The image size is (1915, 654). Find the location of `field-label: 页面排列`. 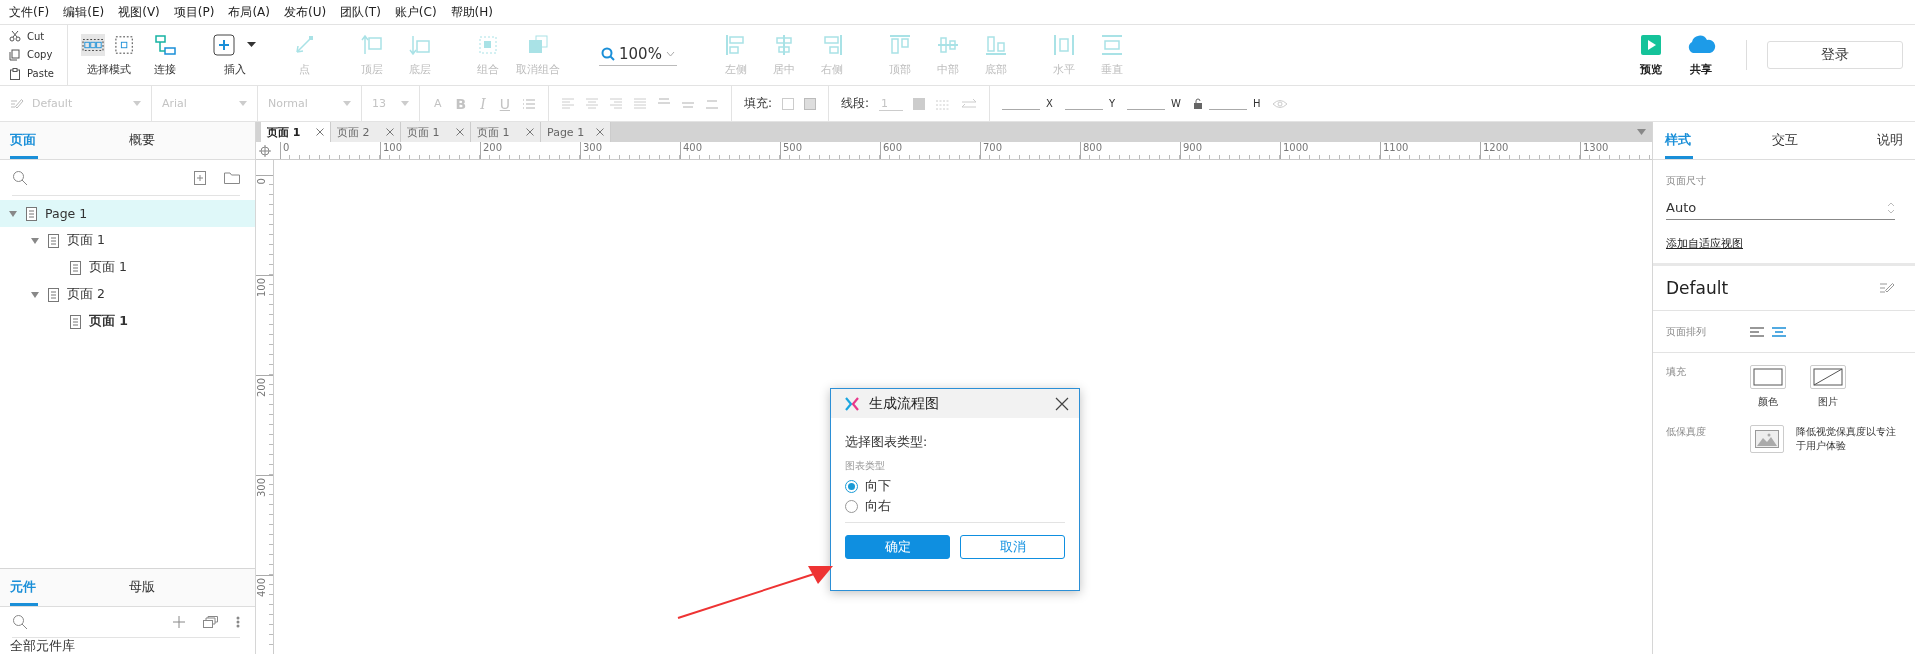

field-label: 页面排列 is located at coordinates (1686, 331).